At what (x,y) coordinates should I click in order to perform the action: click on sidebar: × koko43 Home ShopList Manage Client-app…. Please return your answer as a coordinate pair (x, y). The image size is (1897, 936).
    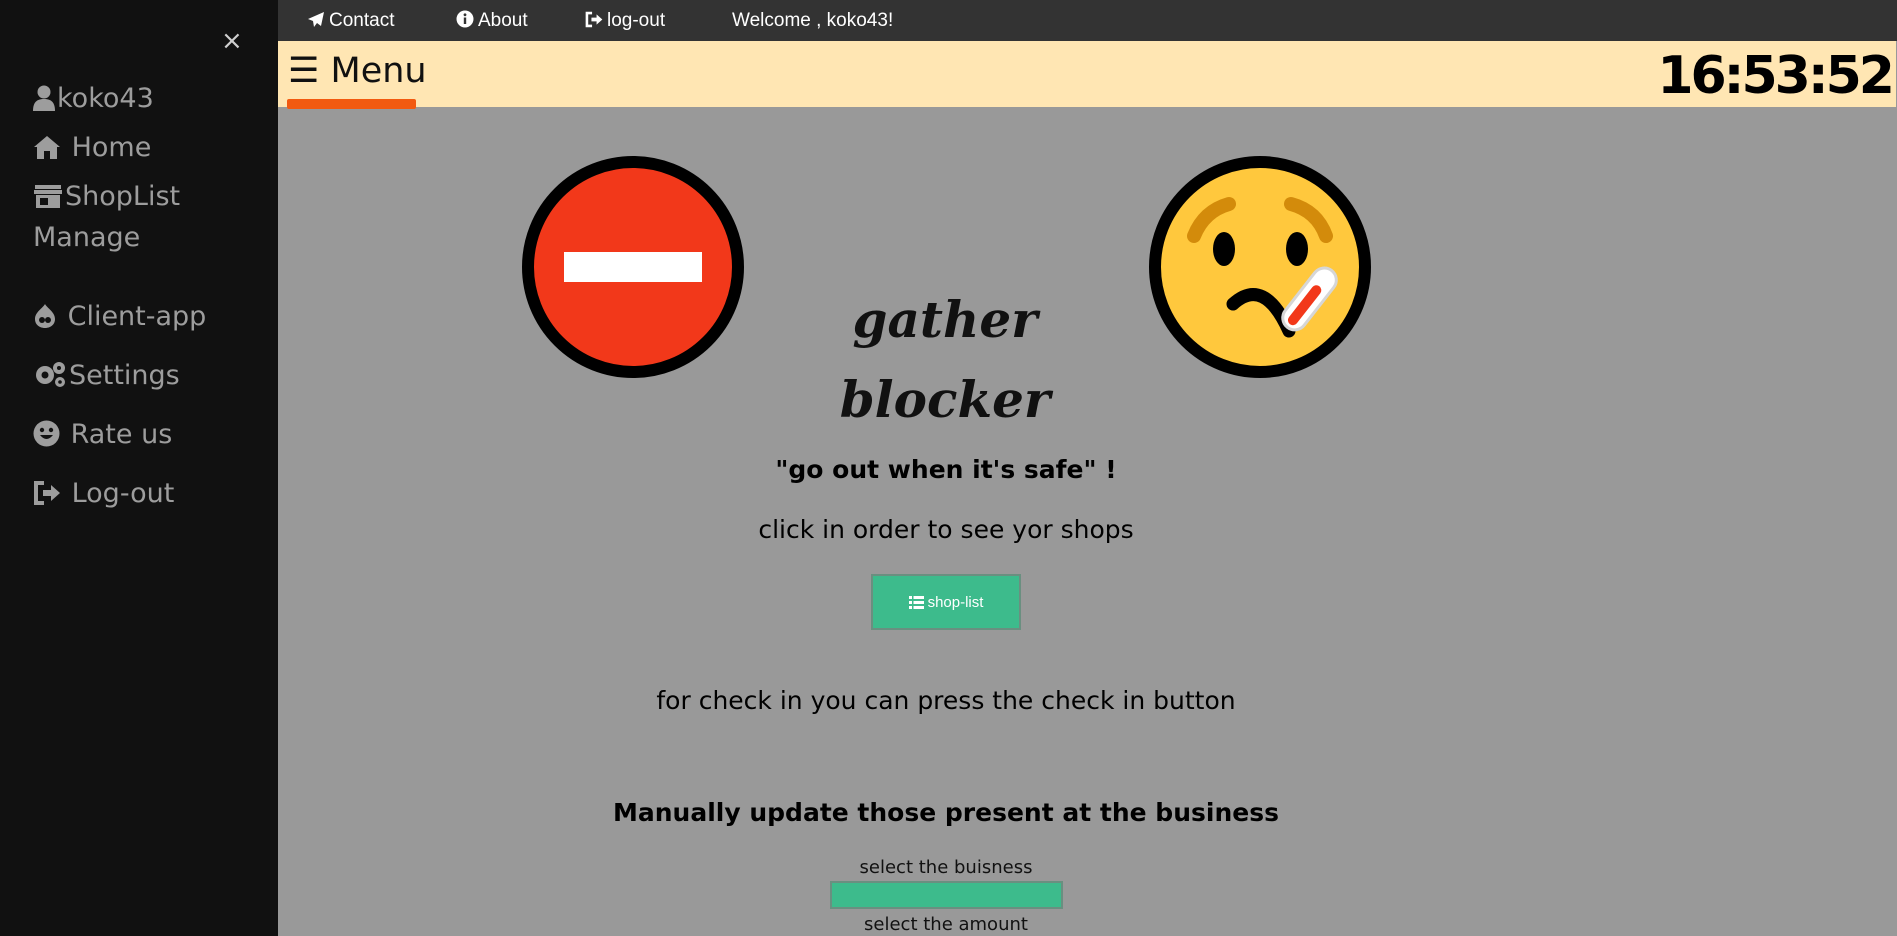
    Looking at the image, I should click on (139, 468).